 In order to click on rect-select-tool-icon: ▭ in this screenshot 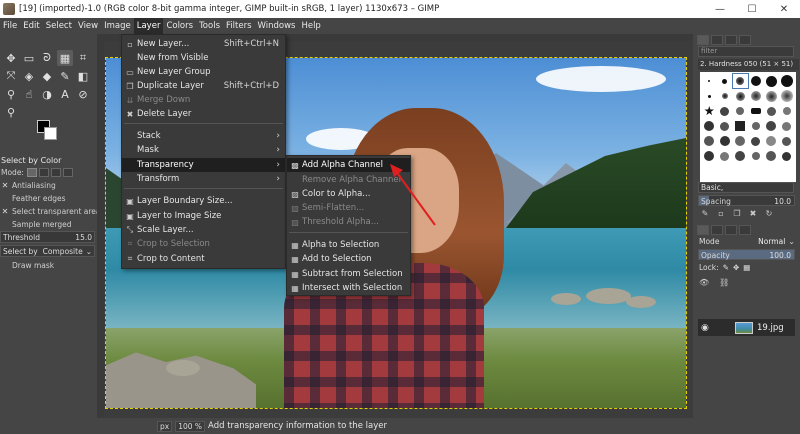, I will do `click(29, 58)`.